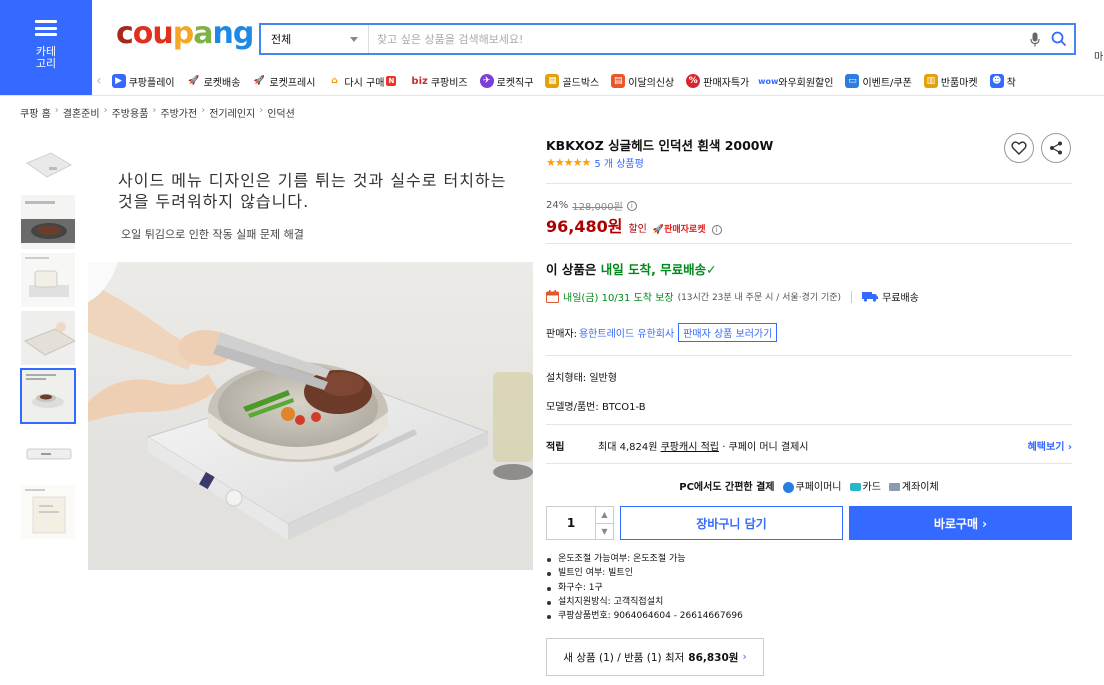 The width and height of the screenshot is (1104, 685). What do you see at coordinates (552, 95) in the screenshot?
I see `header-divider` at bounding box center [552, 95].